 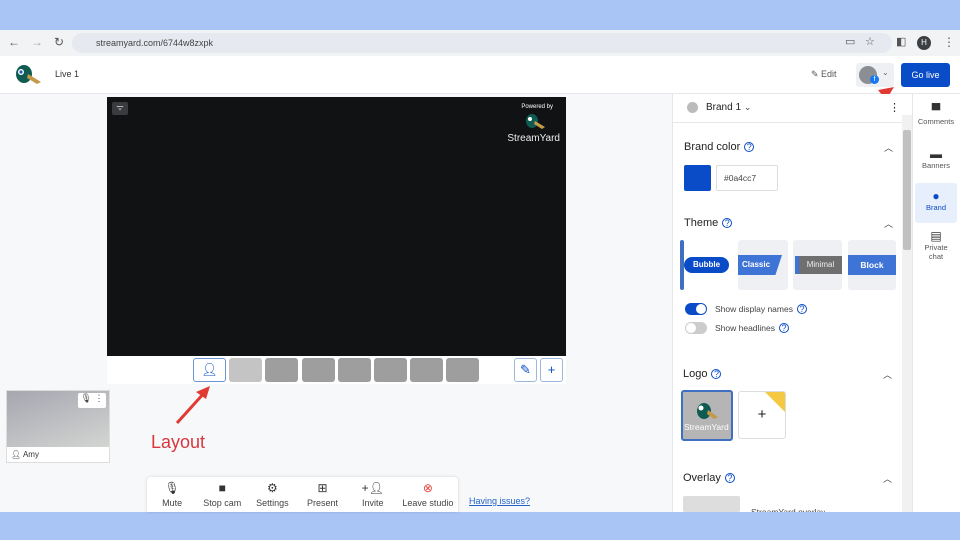 What do you see at coordinates (702, 478) in the screenshot?
I see `overlay-title-text: Overlay` at bounding box center [702, 478].